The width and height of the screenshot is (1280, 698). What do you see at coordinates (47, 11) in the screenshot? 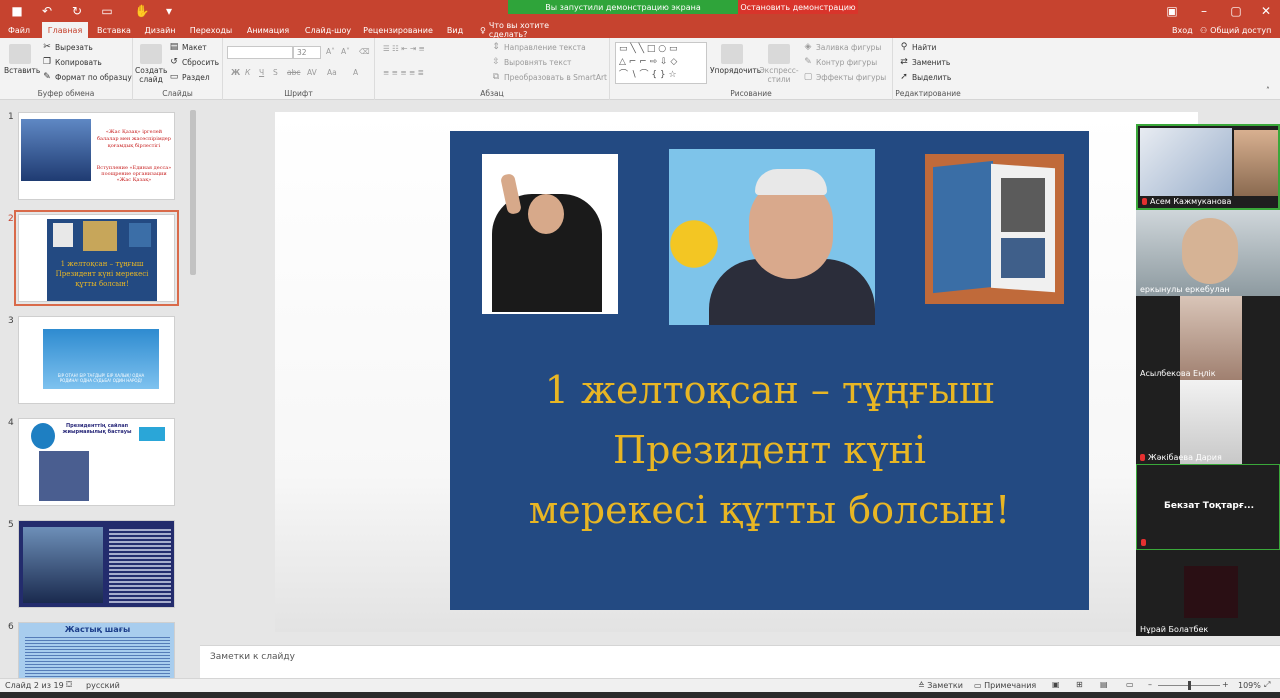
I see `undo-icon: ↶` at bounding box center [47, 11].